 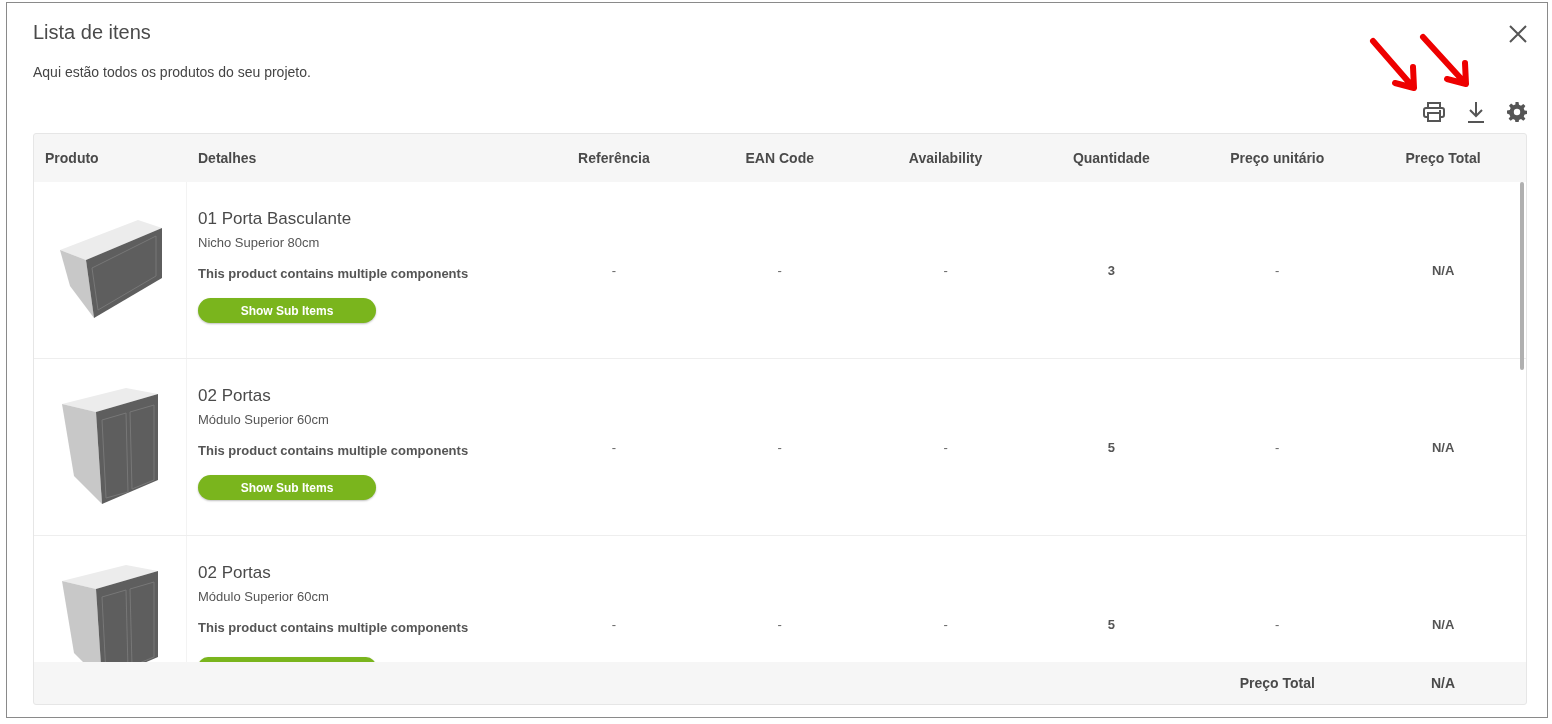 I want to click on column-header: Preço unitário, so click(x=1277, y=158).